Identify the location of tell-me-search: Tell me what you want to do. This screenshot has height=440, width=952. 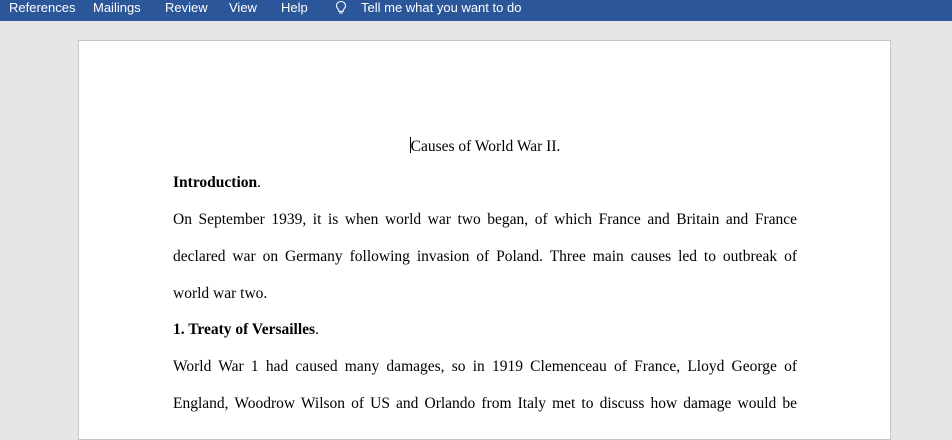
(441, 10).